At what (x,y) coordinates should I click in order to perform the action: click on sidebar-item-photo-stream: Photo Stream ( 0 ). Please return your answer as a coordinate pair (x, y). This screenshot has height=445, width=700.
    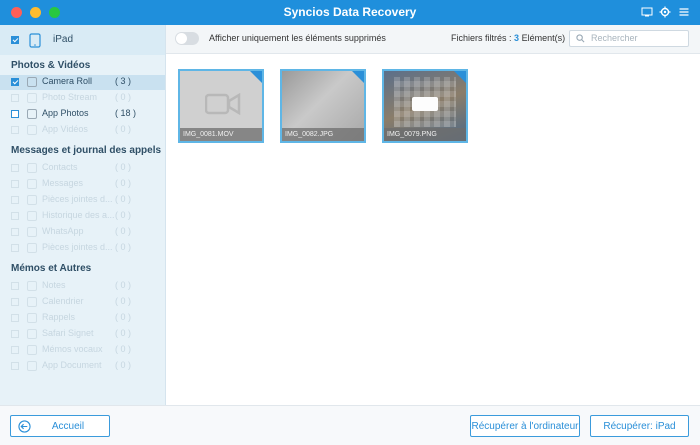
    Looking at the image, I should click on (82, 98).